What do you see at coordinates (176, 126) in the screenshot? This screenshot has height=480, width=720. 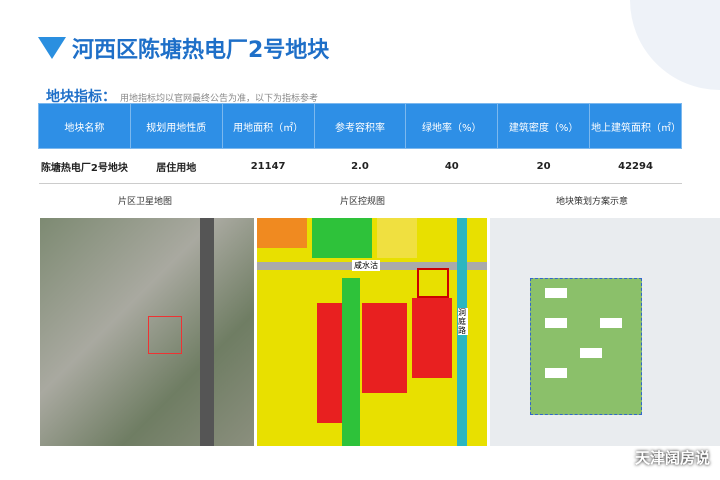 I see `th: 规划用地性质` at bounding box center [176, 126].